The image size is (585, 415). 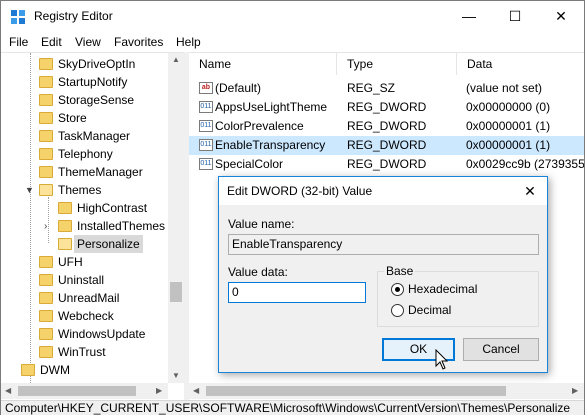 I want to click on column-header-name: Name, so click(x=263, y=64).